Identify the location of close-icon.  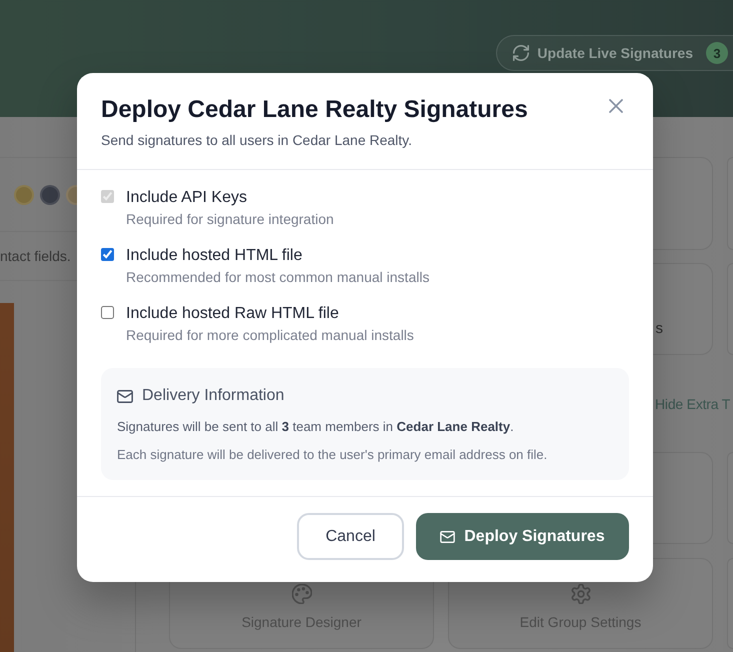
(616, 106).